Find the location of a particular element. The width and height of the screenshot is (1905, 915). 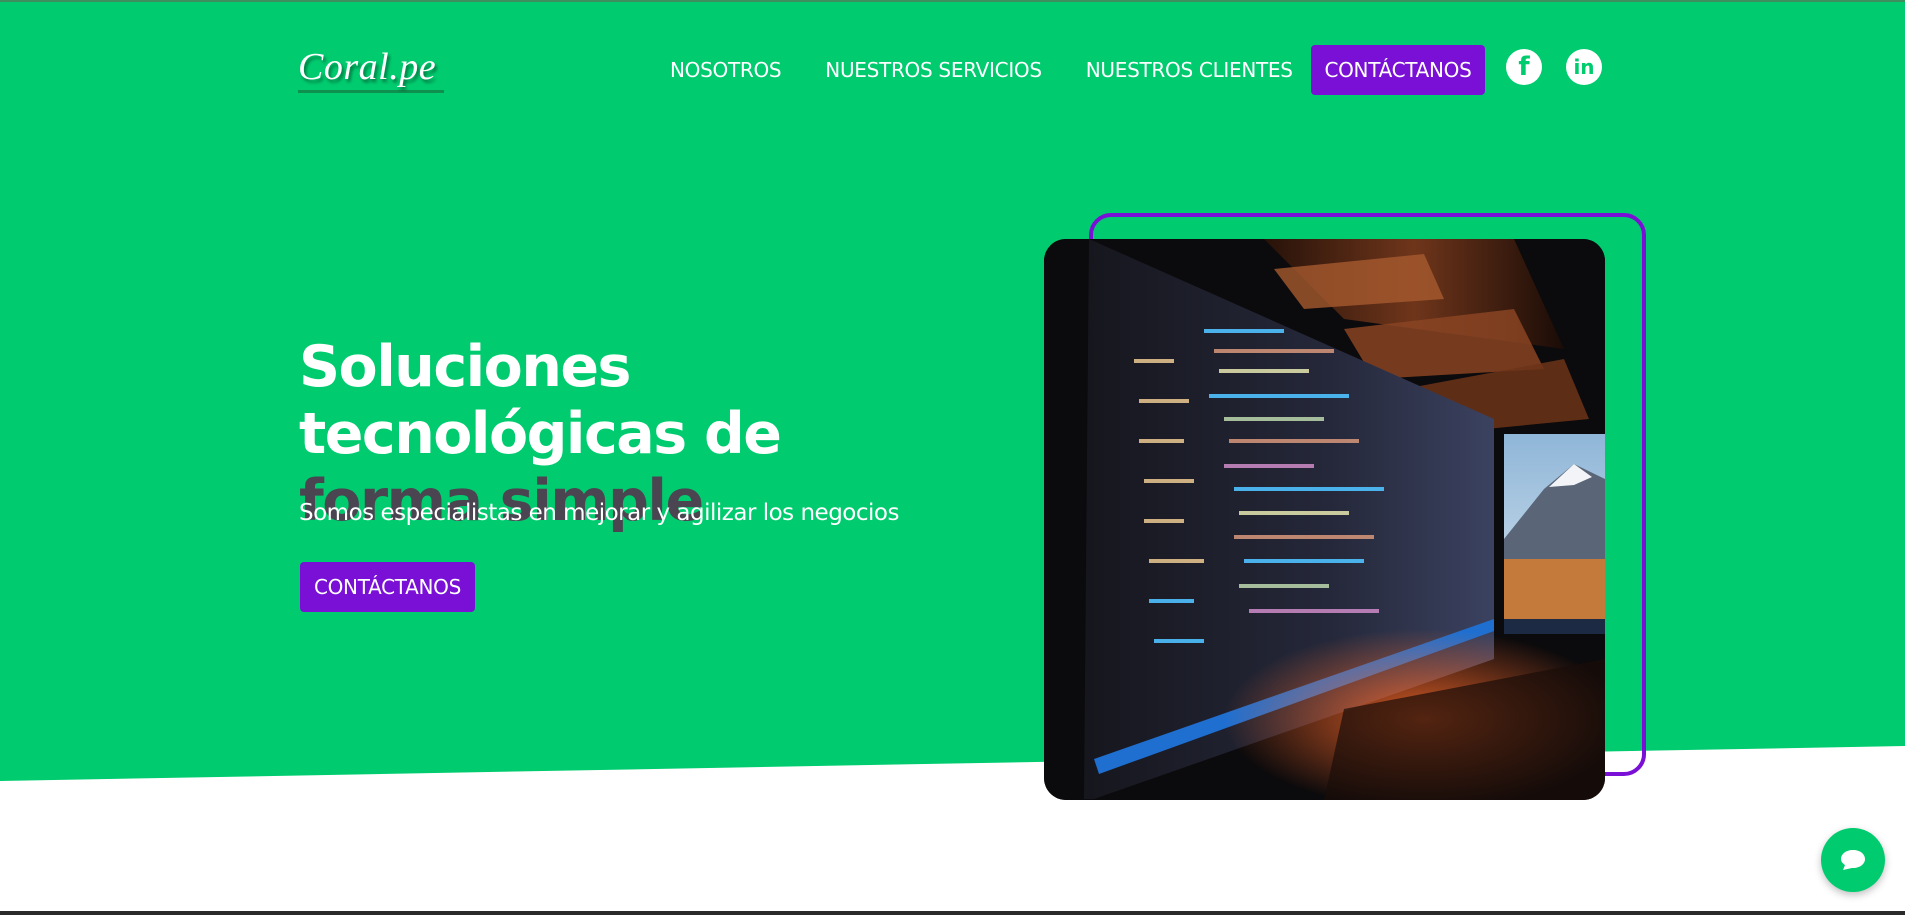

facebook-icon: f is located at coordinates (1524, 67).